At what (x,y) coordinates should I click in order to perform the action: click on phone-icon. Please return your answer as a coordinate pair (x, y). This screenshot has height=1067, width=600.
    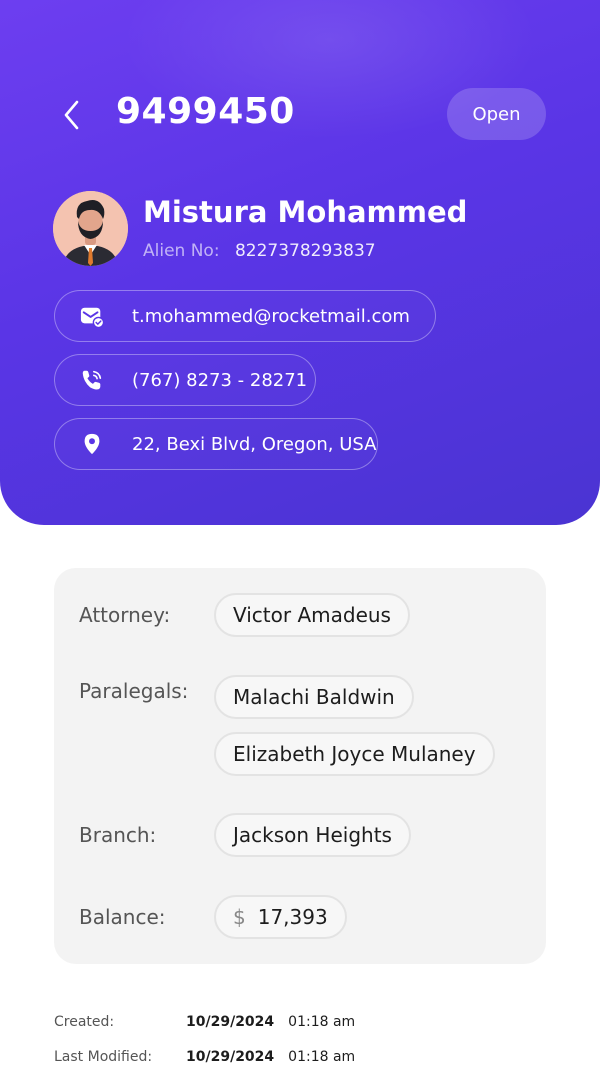
    Looking at the image, I should click on (92, 380).